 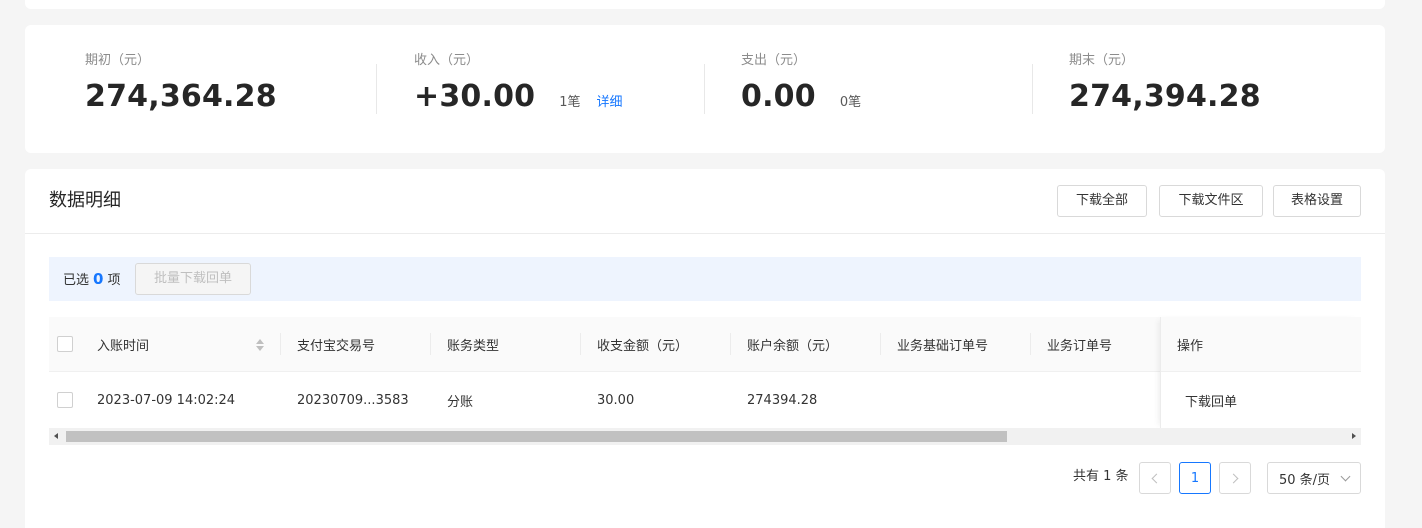 I want to click on download-all-button: 下载全部, so click(x=1102, y=201).